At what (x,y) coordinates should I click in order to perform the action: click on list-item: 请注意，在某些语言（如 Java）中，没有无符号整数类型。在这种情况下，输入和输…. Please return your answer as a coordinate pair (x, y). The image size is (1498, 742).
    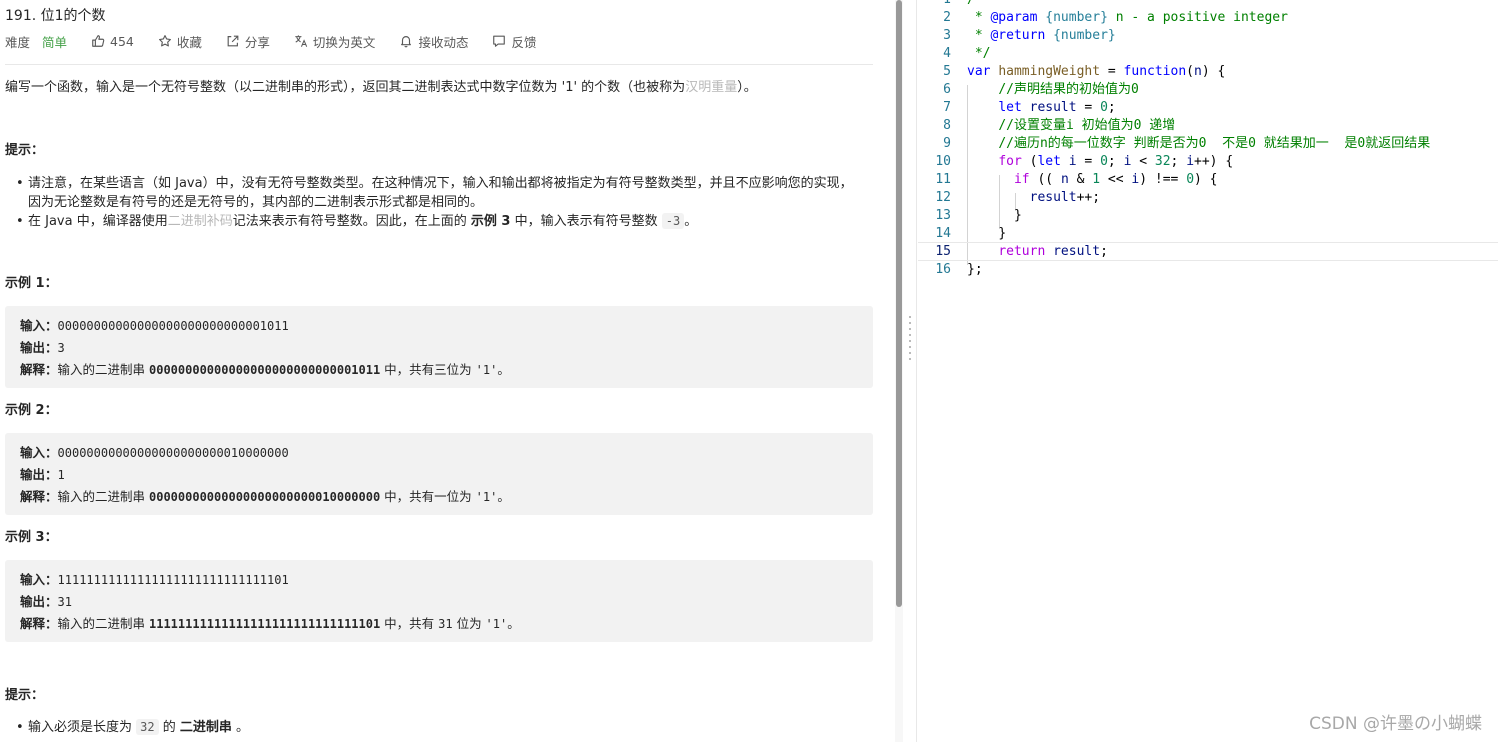
    Looking at the image, I should click on (434, 183).